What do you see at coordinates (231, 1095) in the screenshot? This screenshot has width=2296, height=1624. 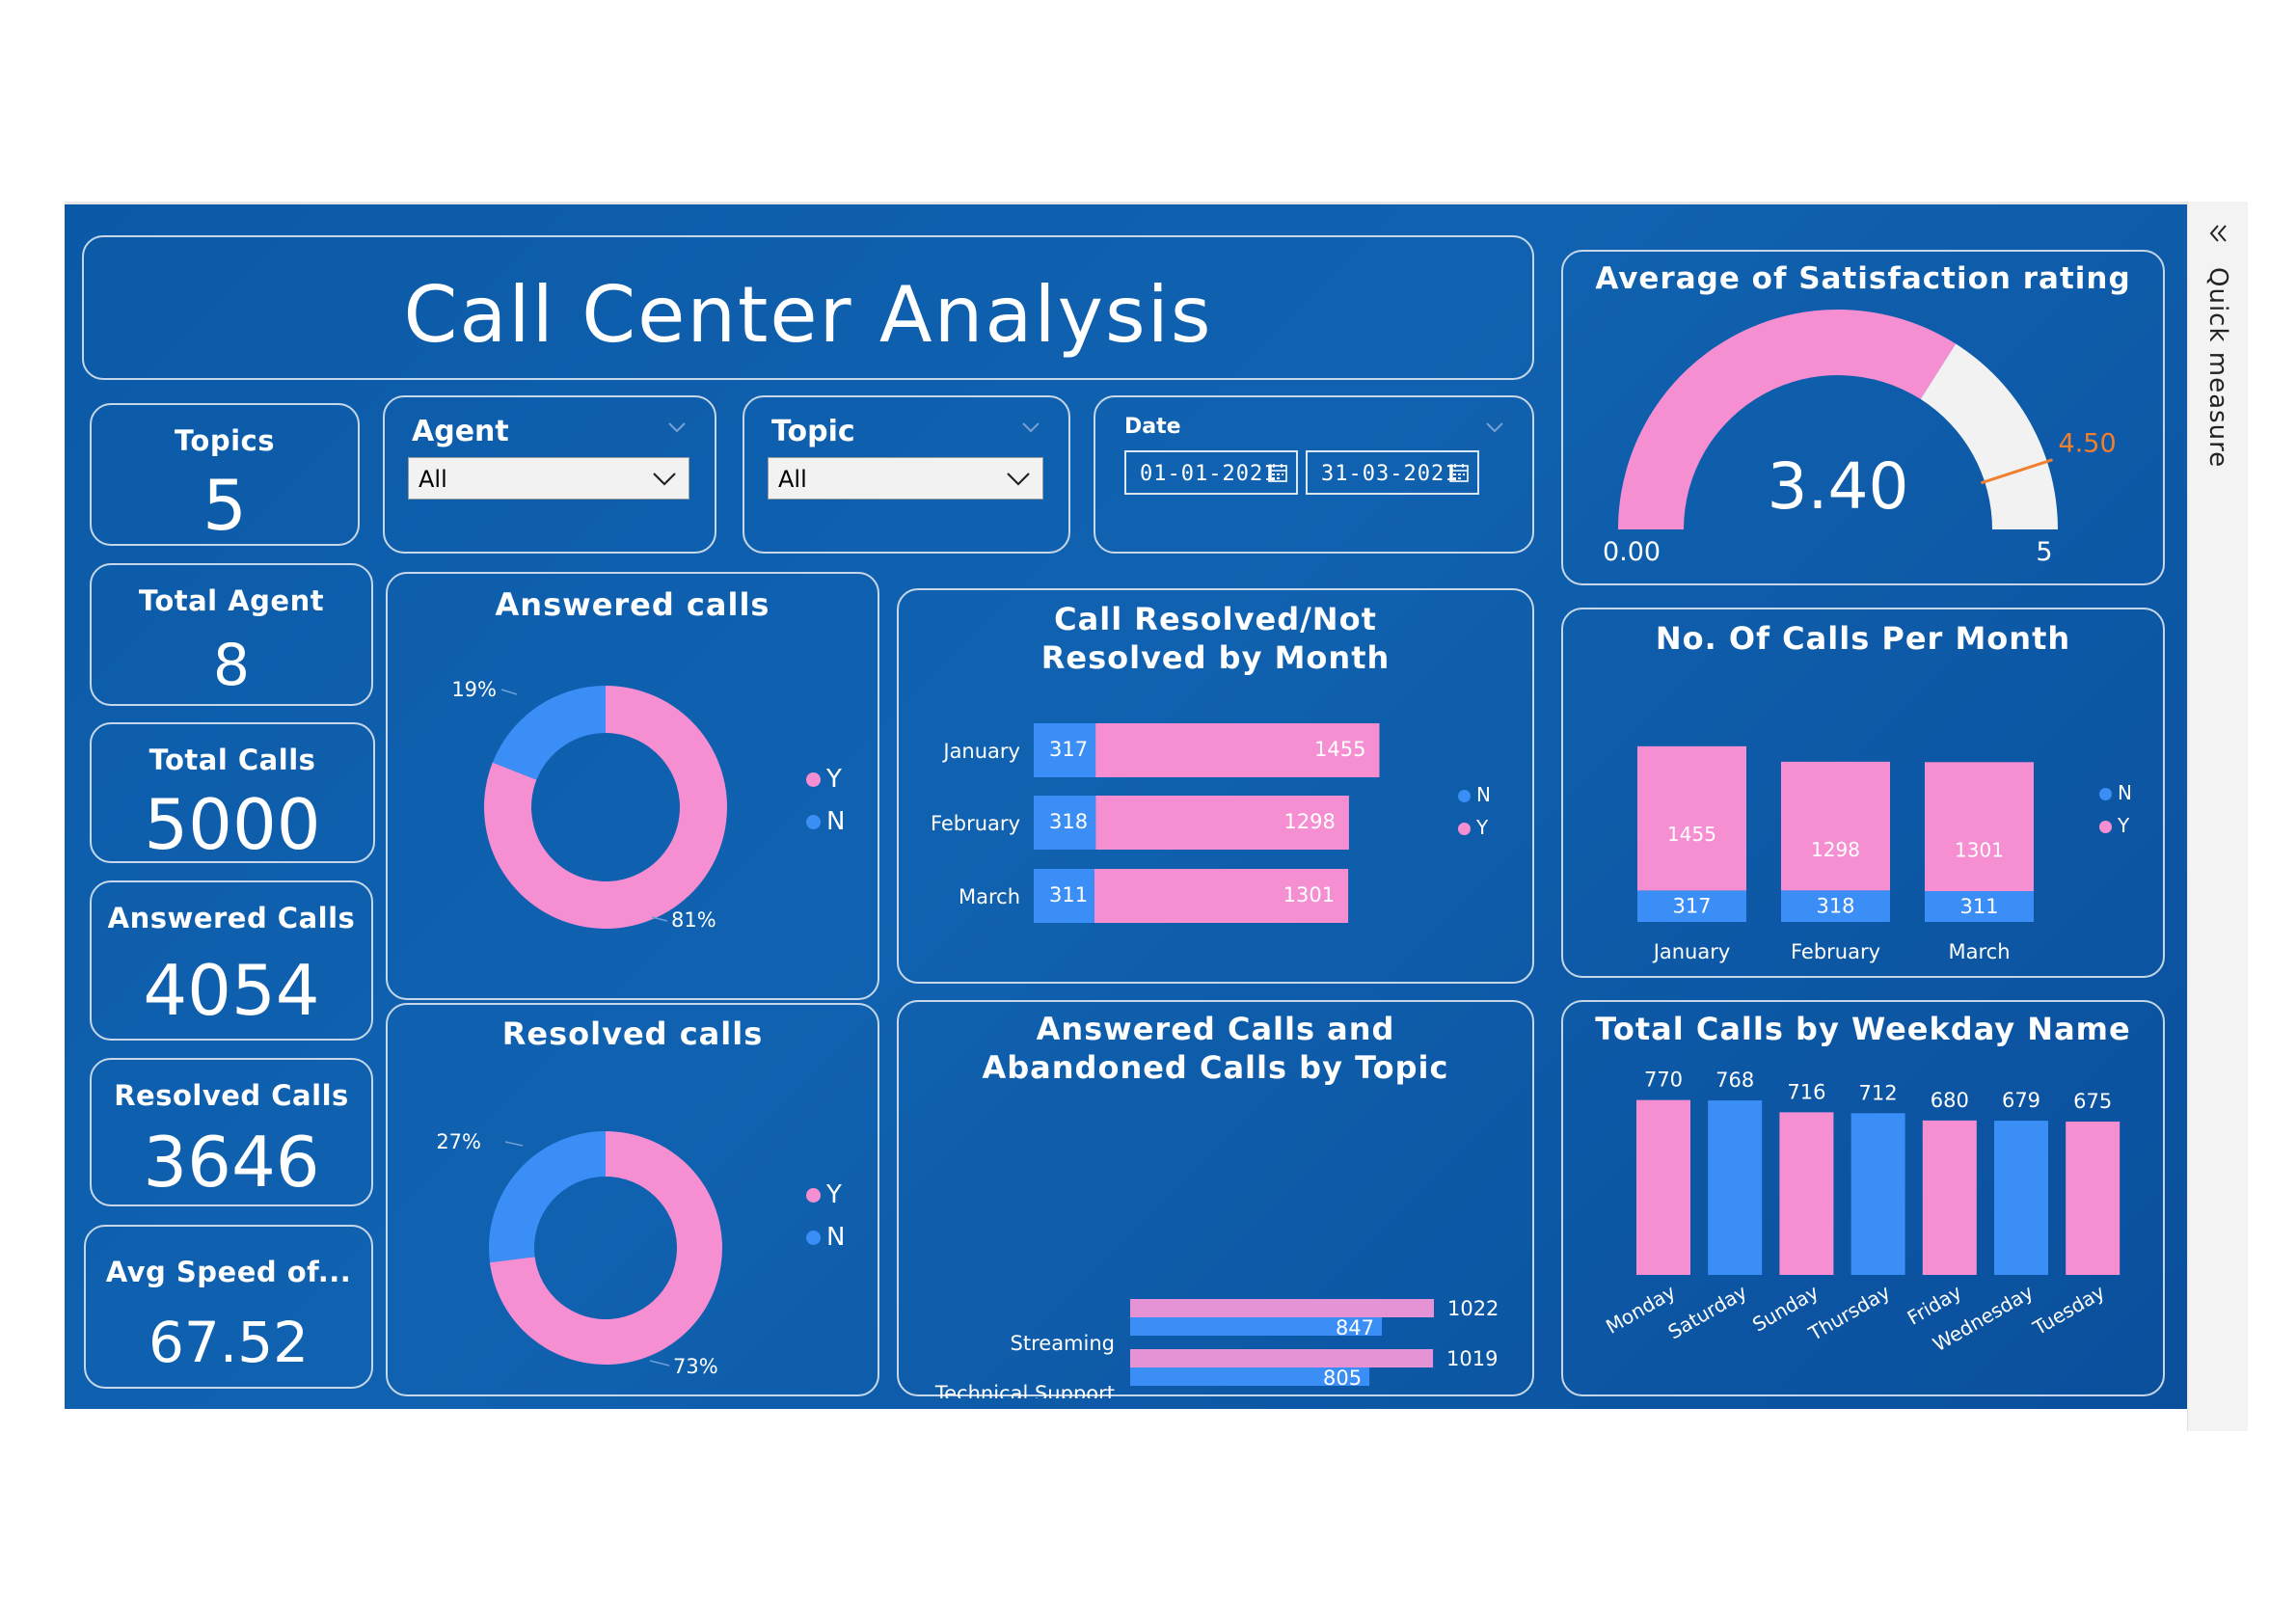 I see `card-label: Resolved Calls` at bounding box center [231, 1095].